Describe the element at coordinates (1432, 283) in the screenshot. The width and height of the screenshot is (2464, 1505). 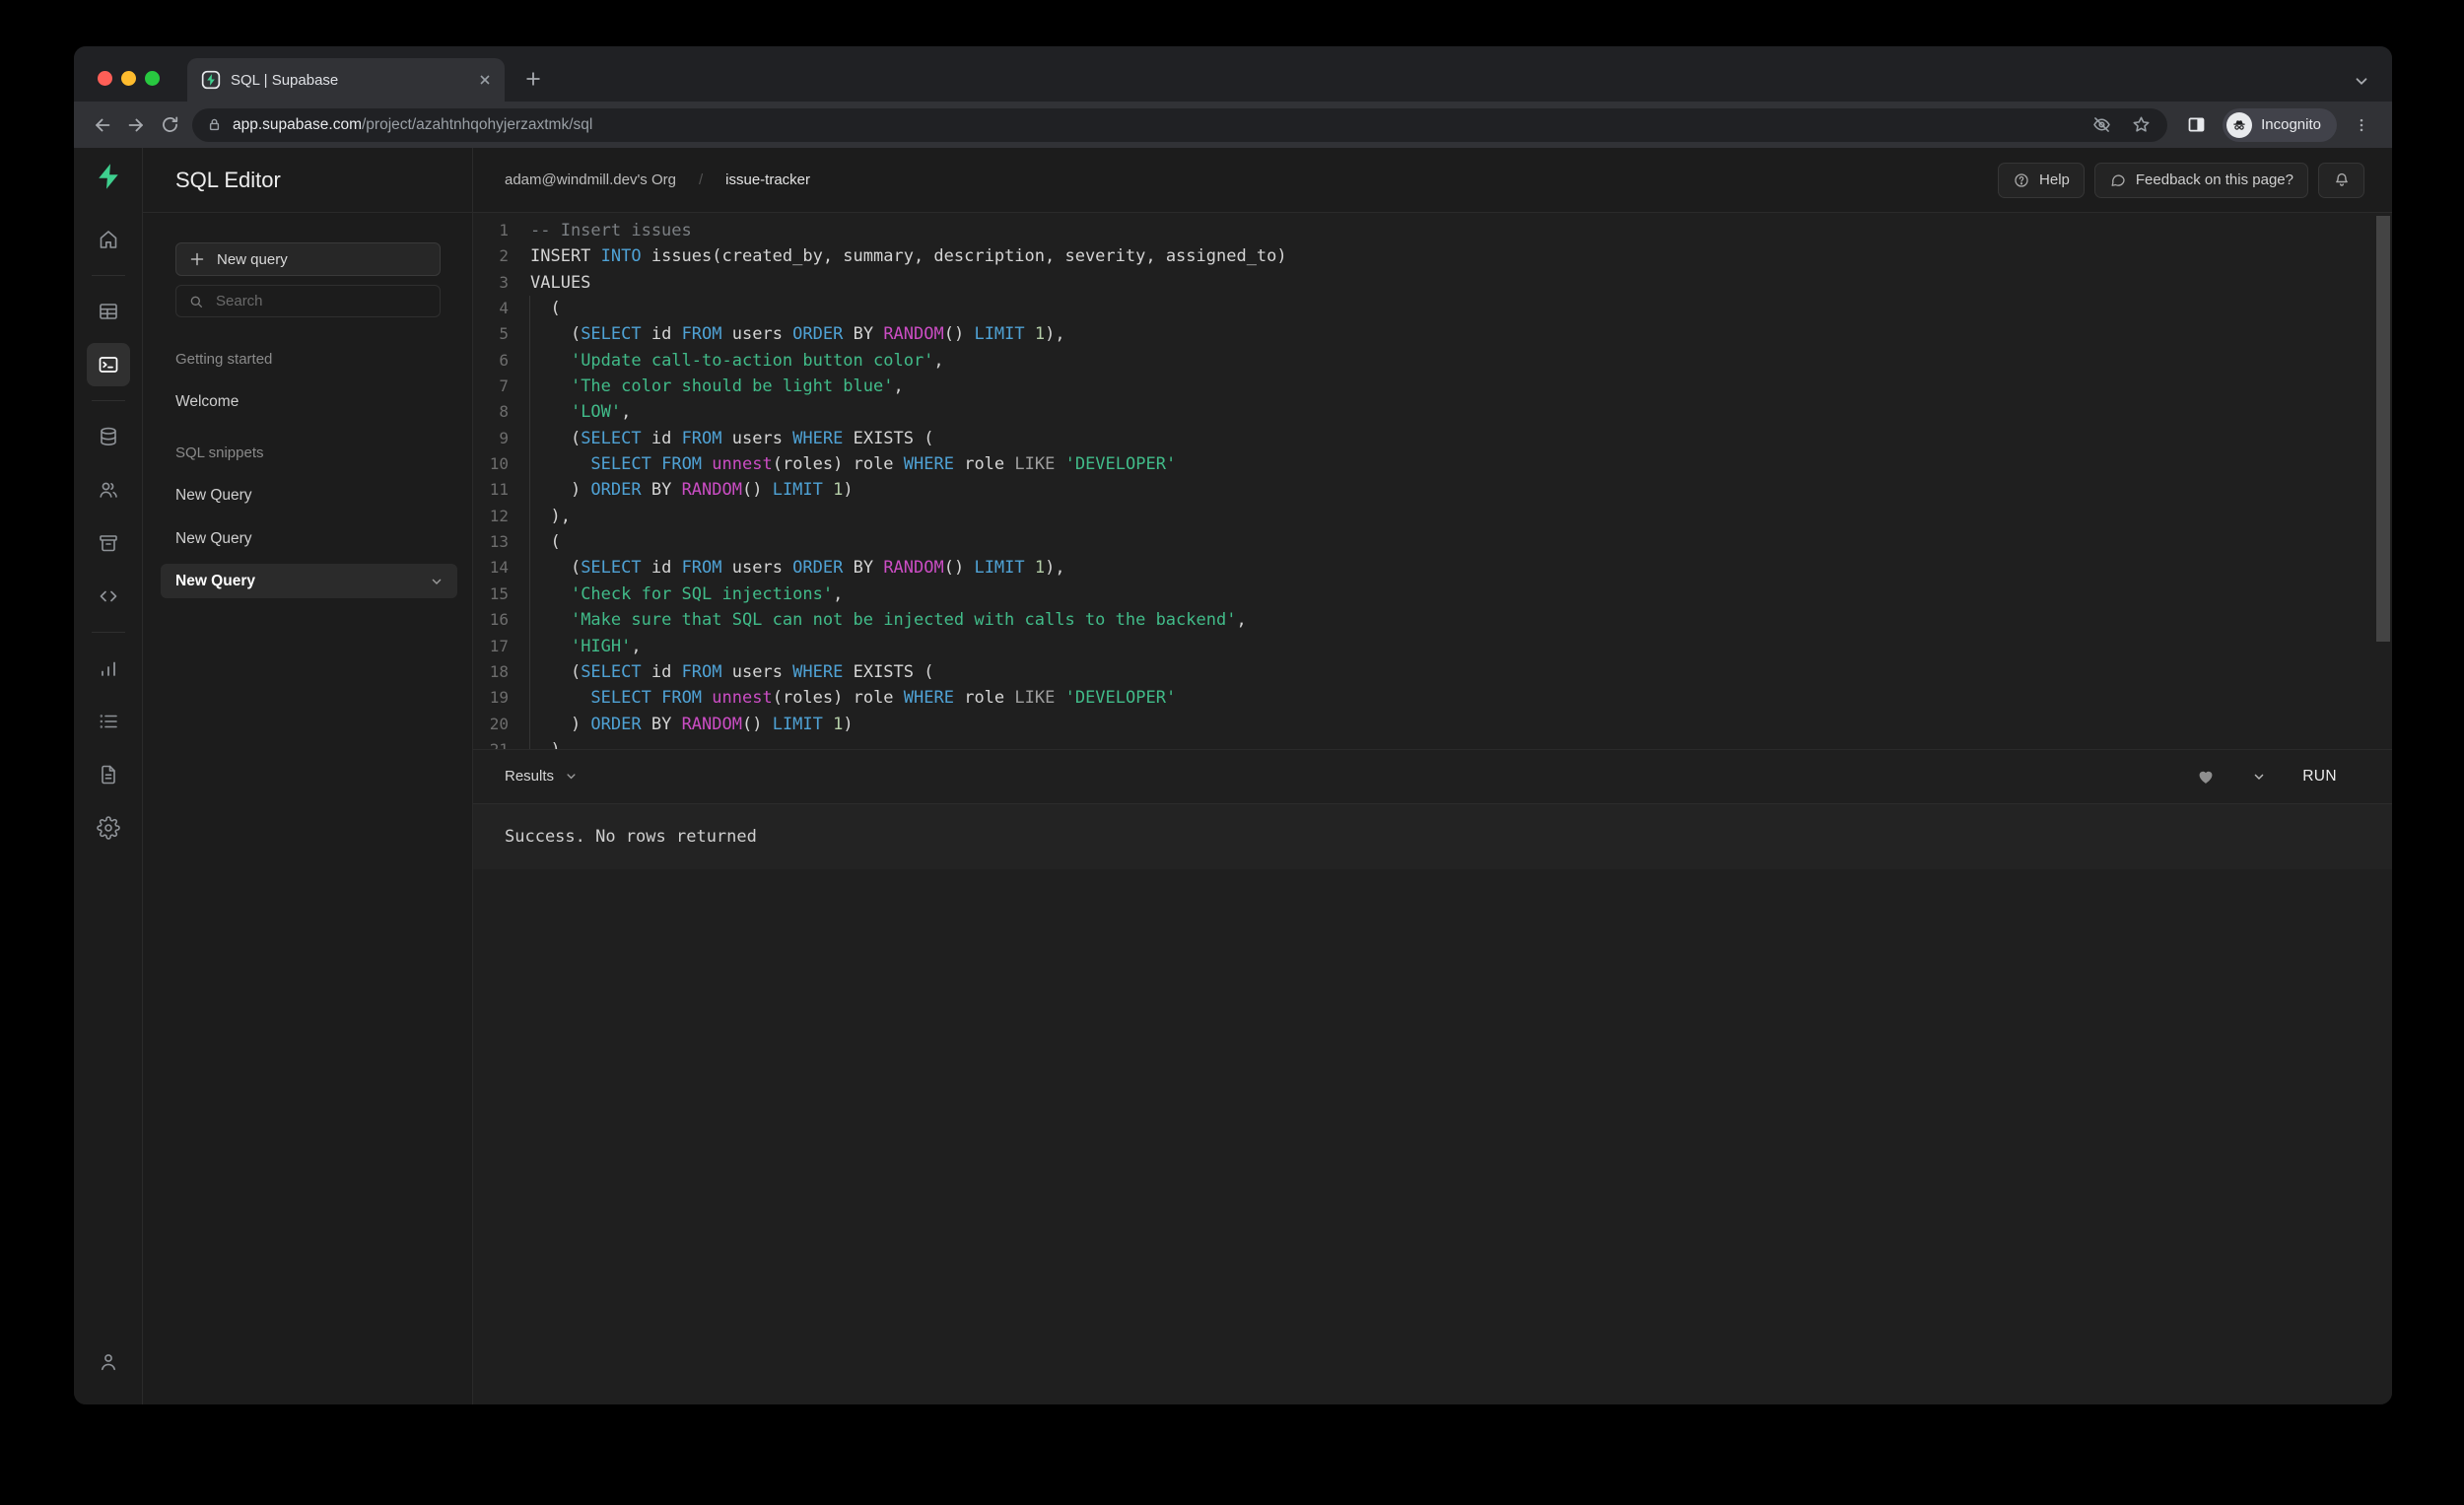
I see `code-line: 3 VALUES` at that location.